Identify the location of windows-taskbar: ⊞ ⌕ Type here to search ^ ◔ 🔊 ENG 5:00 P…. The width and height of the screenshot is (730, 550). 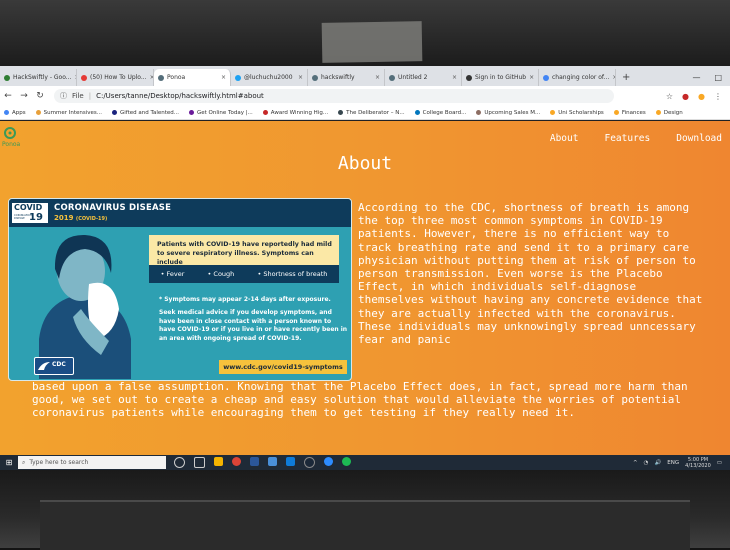
(365, 462).